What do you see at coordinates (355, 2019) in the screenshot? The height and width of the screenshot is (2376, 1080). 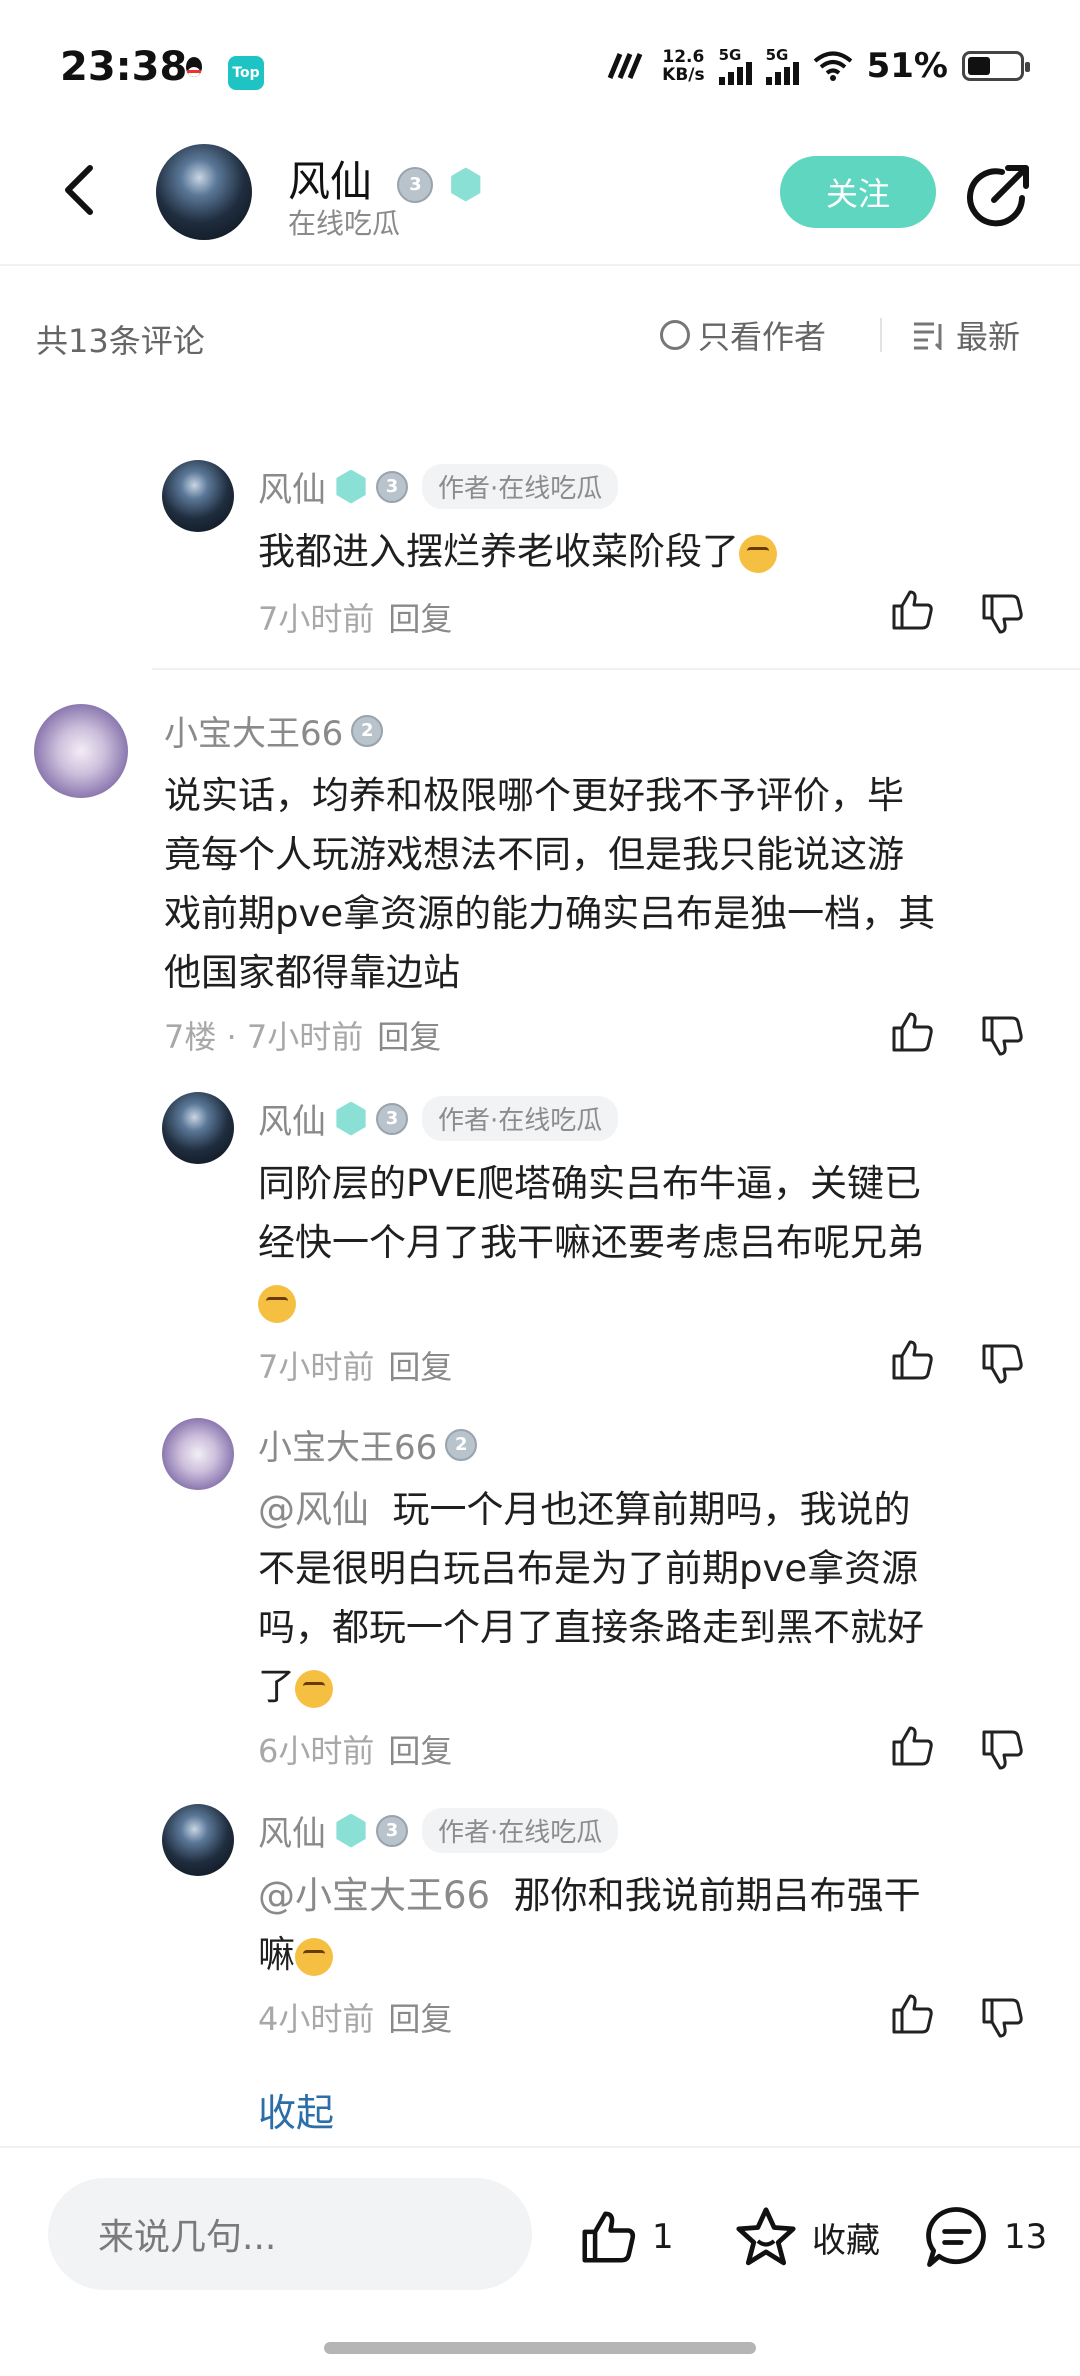 I see `comment-meta: 4小时前 回复` at bounding box center [355, 2019].